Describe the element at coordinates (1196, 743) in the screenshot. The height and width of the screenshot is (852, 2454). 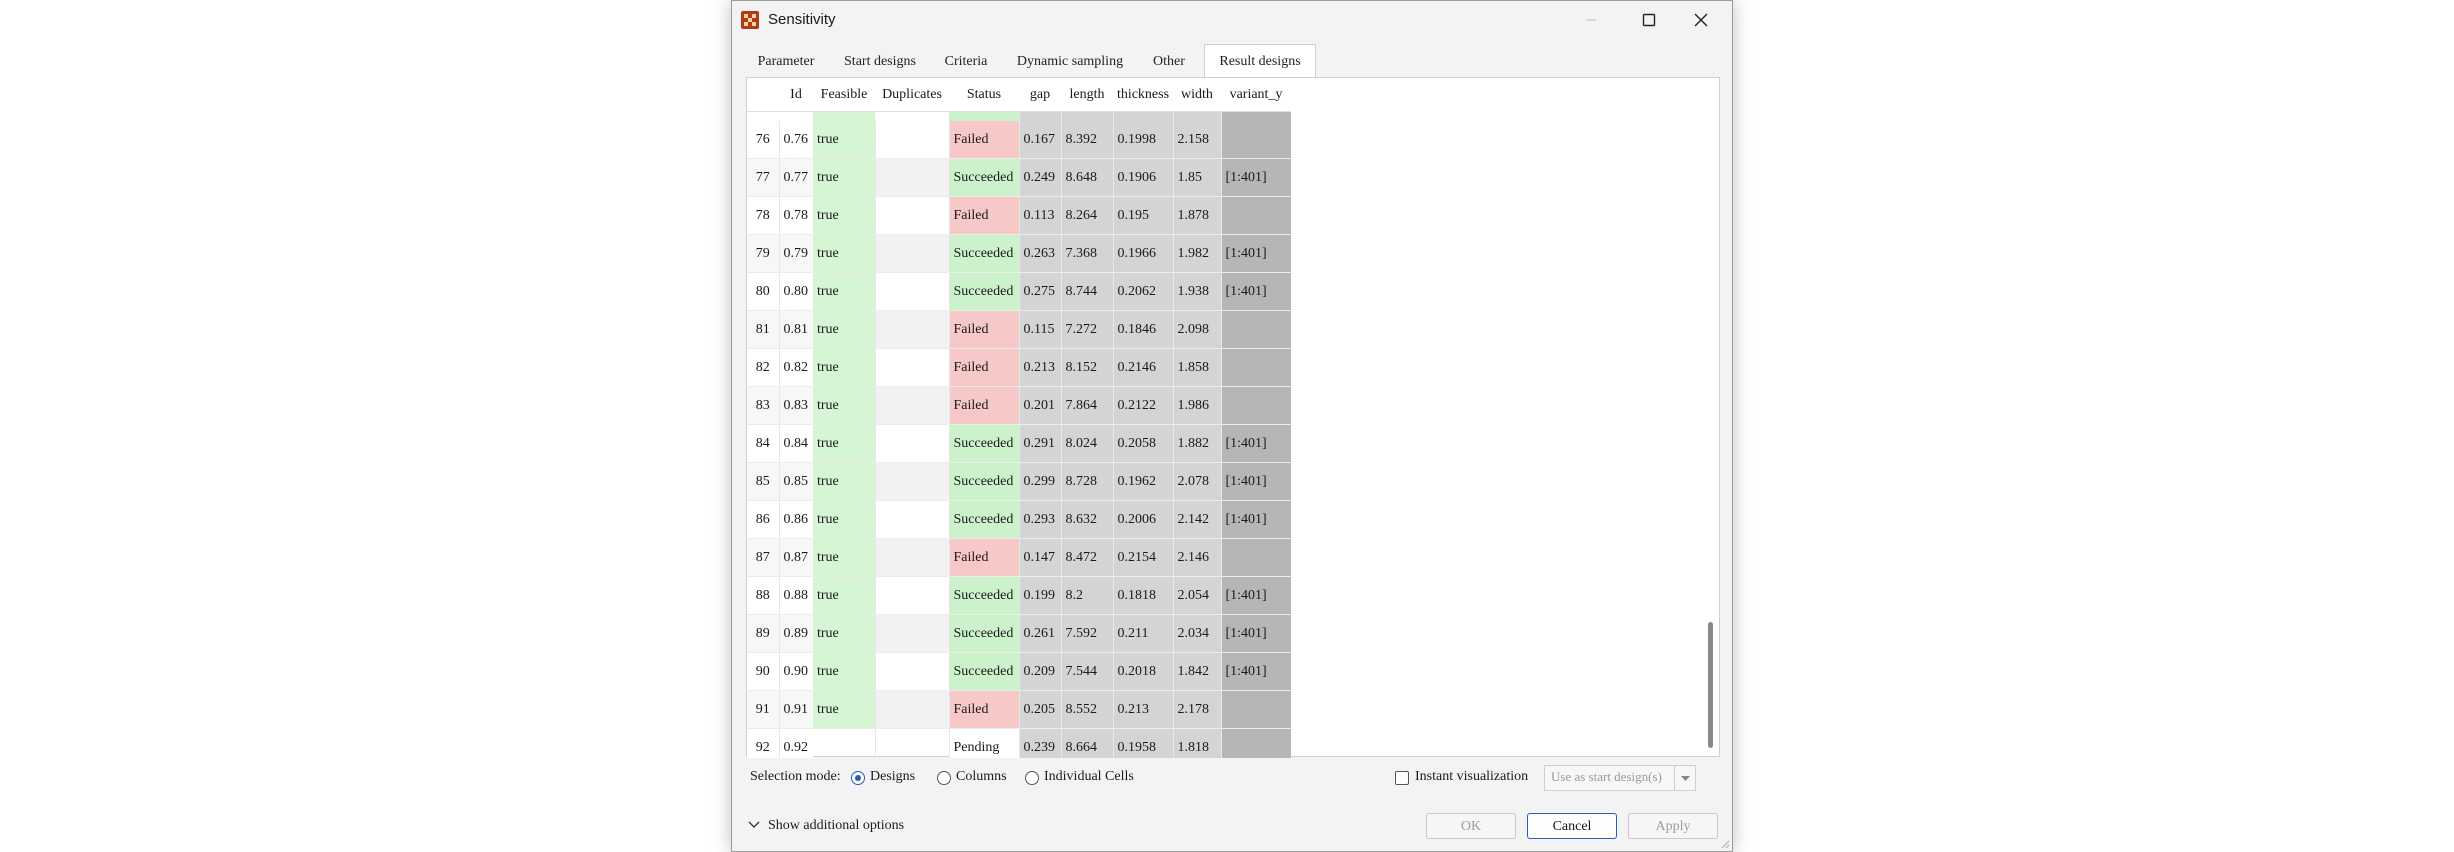
I see `cell-width: 1.818` at that location.